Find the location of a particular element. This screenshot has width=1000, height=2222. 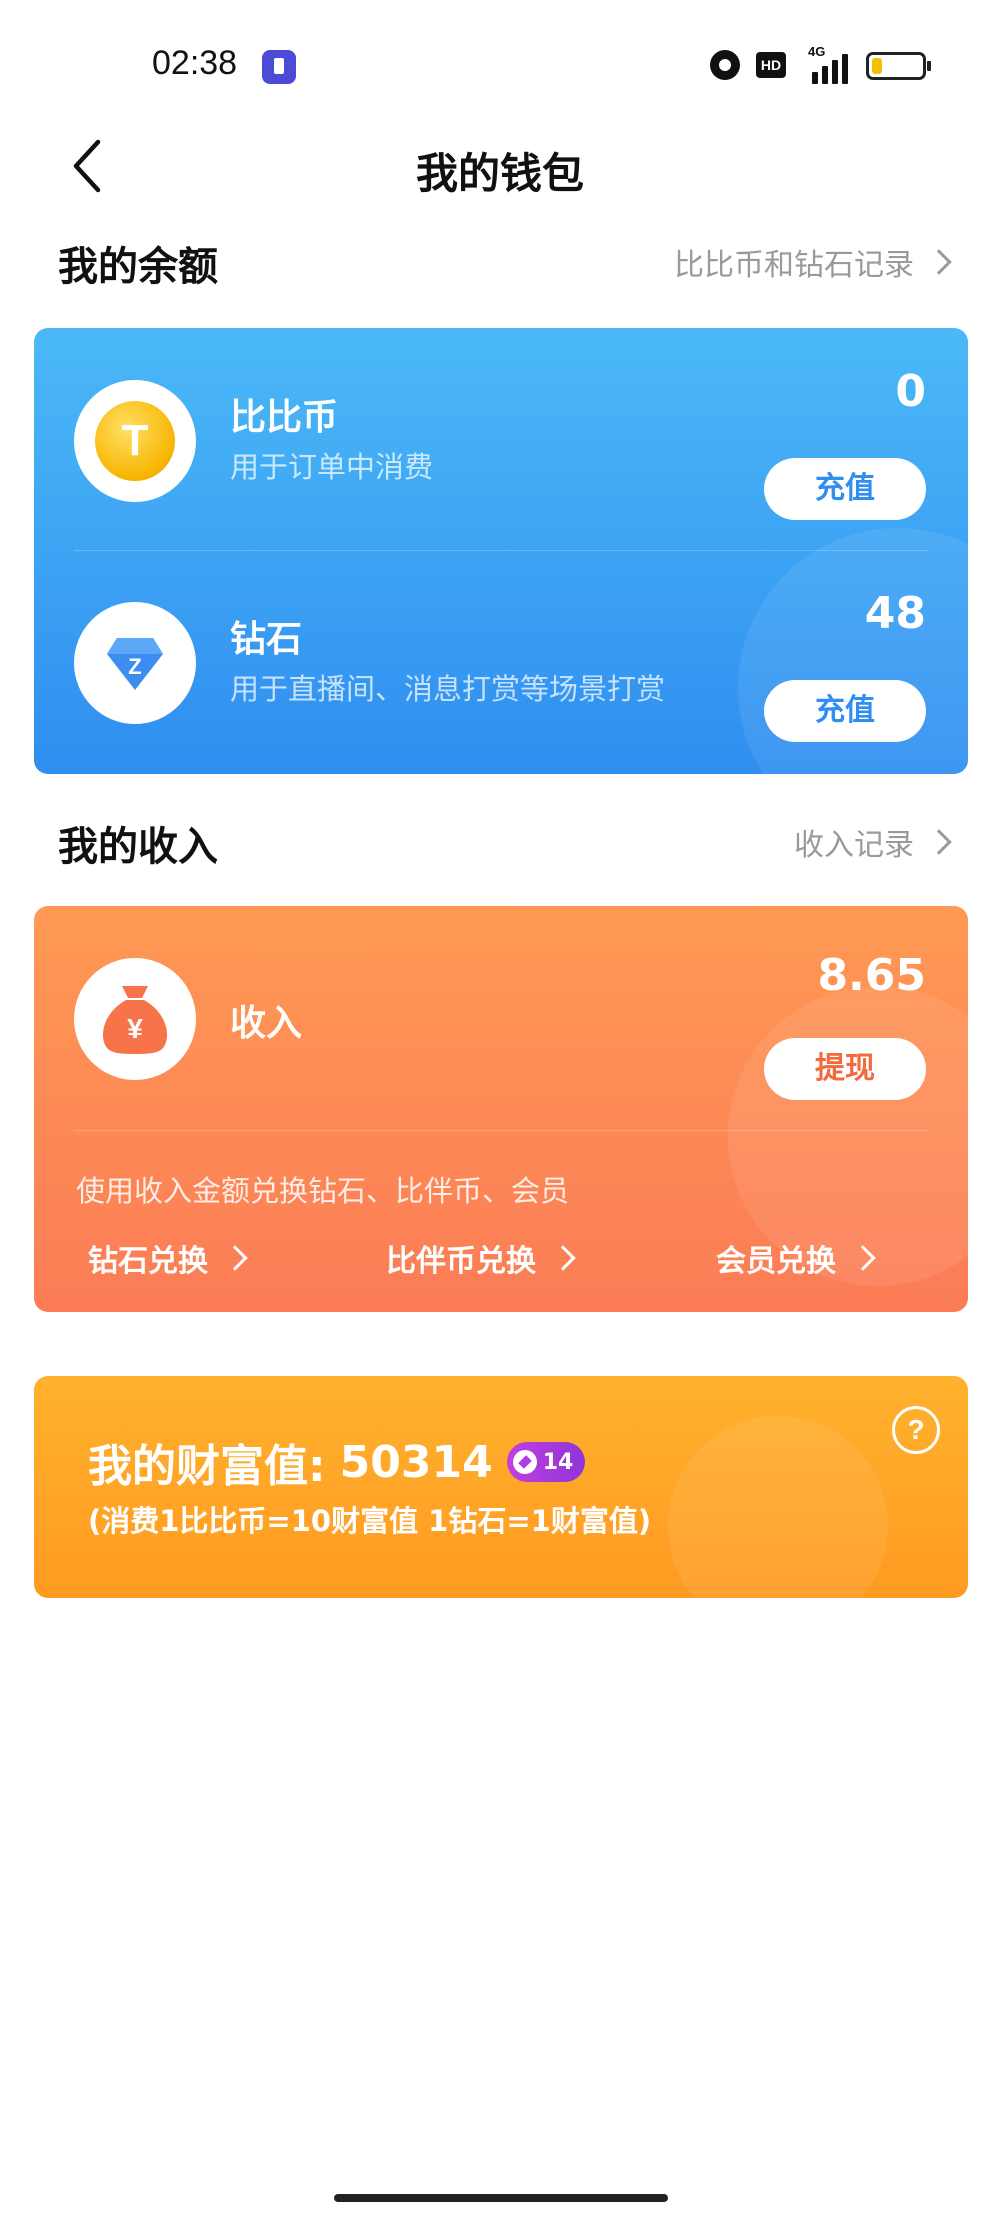

card-decoration is located at coordinates (778, 1507).